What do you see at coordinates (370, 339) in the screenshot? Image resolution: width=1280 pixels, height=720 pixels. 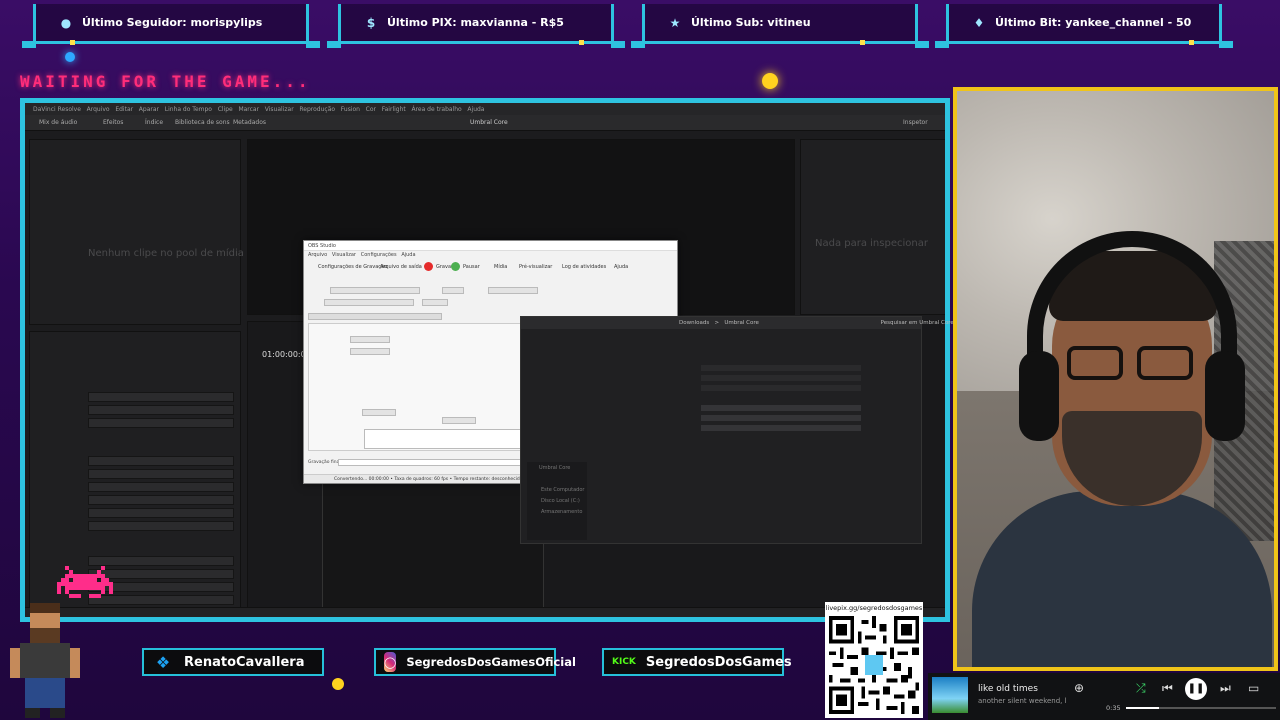 I see `bitrate-field` at bounding box center [370, 339].